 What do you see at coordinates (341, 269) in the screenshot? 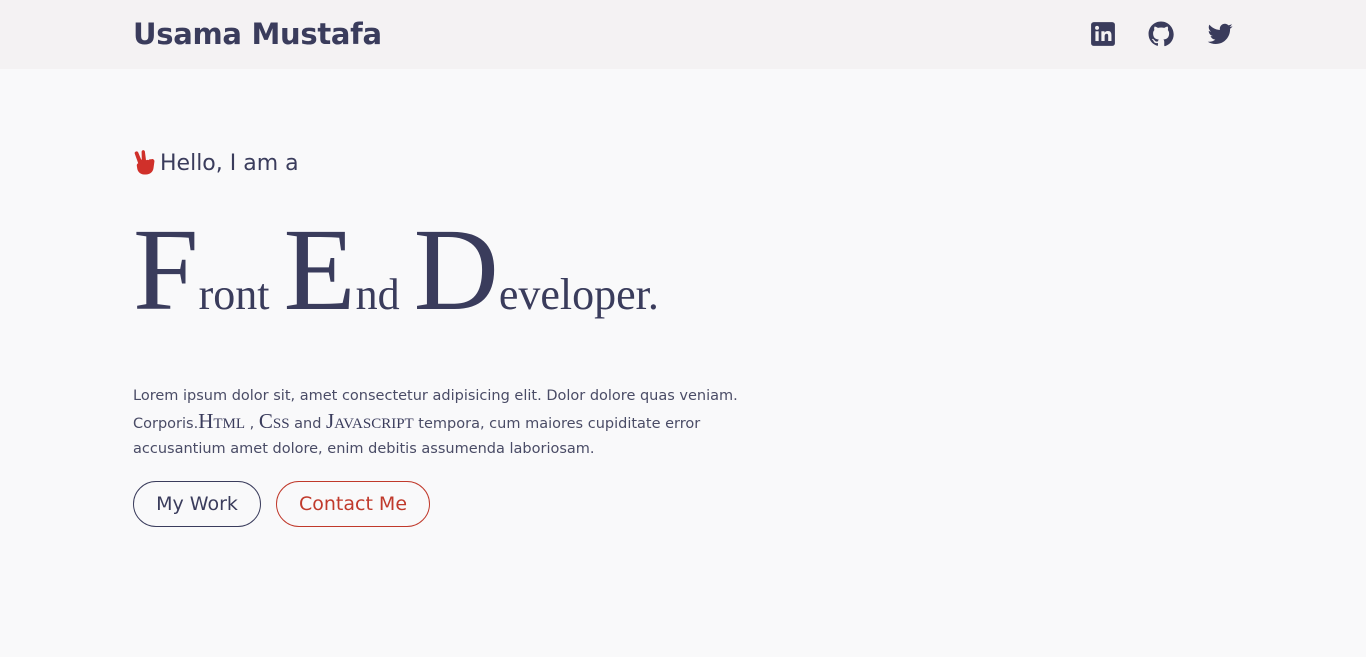
I see `headline-word-end: End` at bounding box center [341, 269].